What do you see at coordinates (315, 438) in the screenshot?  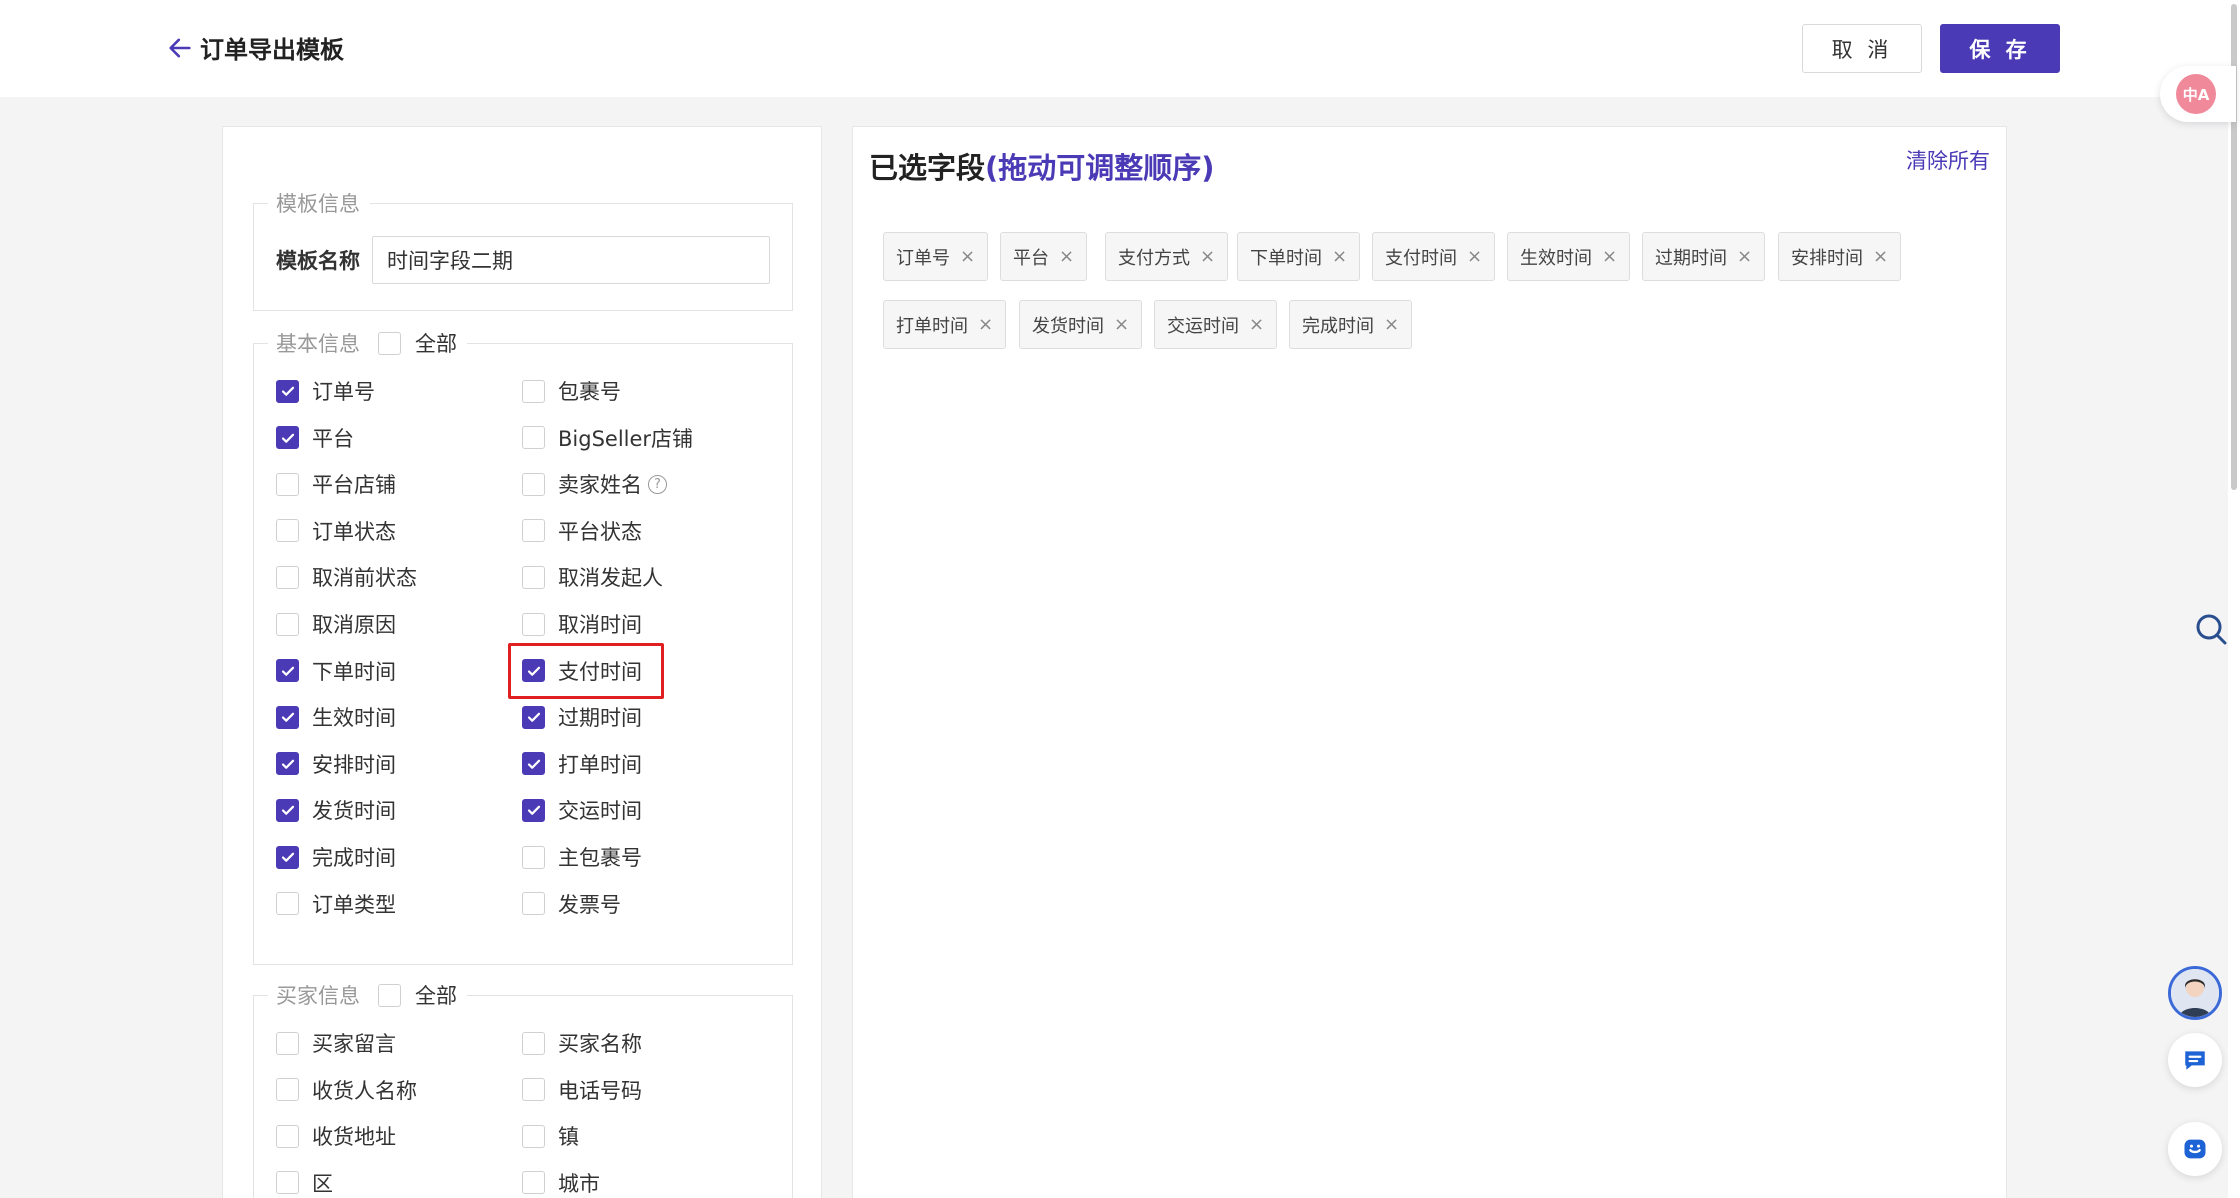 I see `field-checkbox-item: 平台` at bounding box center [315, 438].